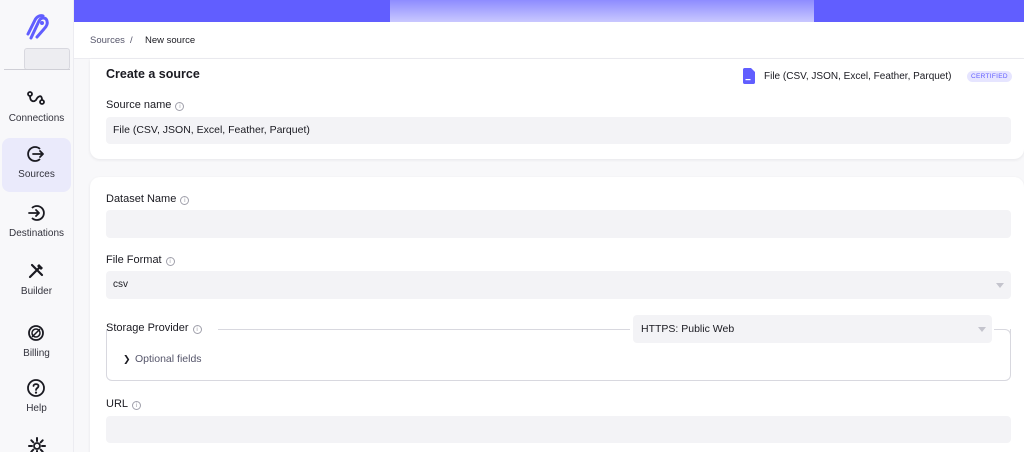  I want to click on sources-icon, so click(35, 154).